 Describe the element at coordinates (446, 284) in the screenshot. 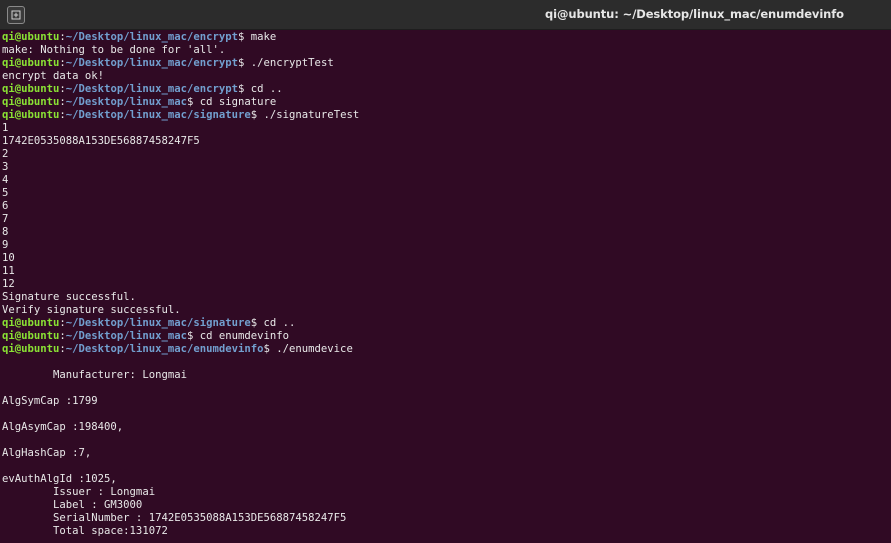

I see `output-line: 12` at that location.